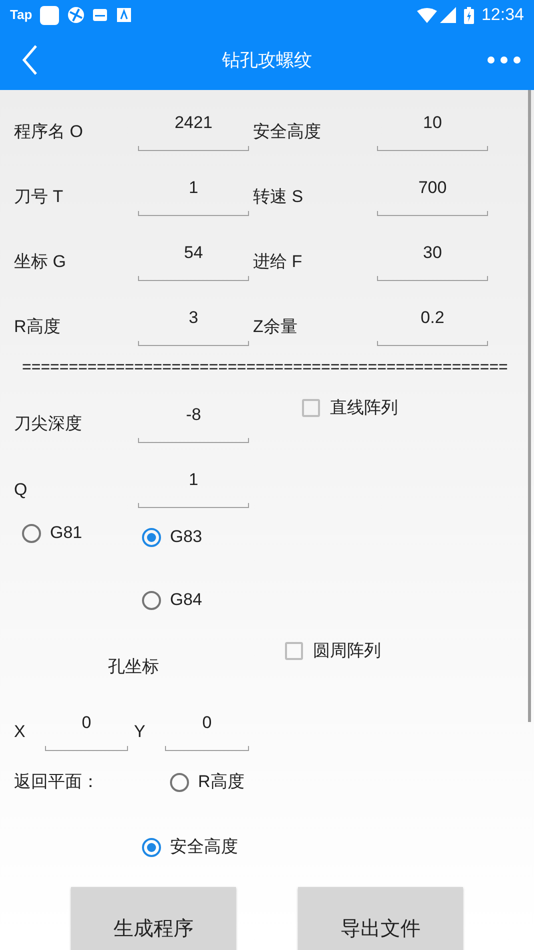 This screenshot has height=950, width=534. What do you see at coordinates (190, 847) in the screenshot?
I see `radio-button: 安全高度` at bounding box center [190, 847].